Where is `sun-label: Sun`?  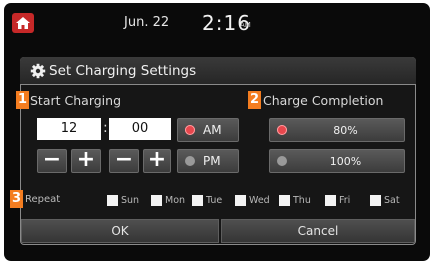
sun-label: Sun is located at coordinates (130, 200).